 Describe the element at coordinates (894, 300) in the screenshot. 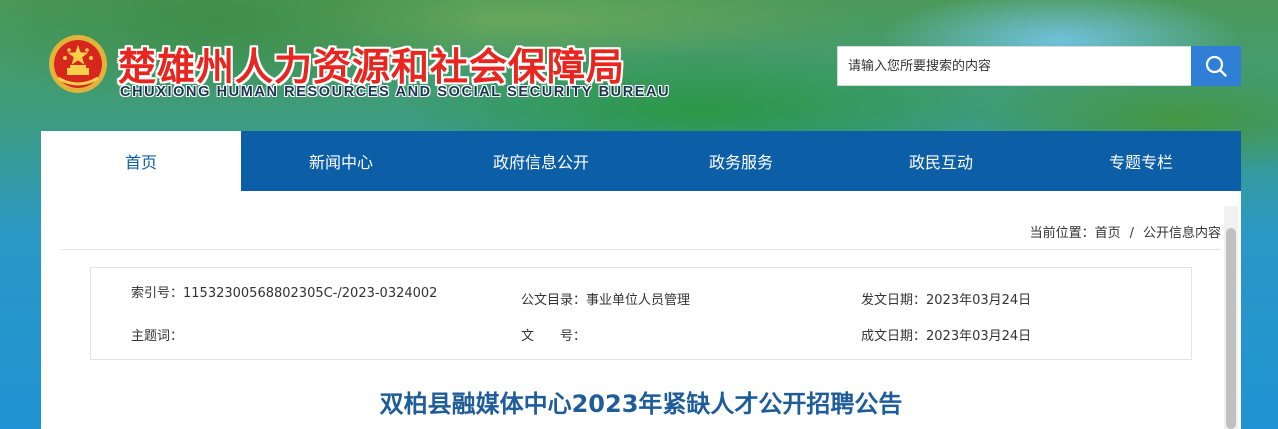

I see `meta-publish-label: 发文日期：` at that location.